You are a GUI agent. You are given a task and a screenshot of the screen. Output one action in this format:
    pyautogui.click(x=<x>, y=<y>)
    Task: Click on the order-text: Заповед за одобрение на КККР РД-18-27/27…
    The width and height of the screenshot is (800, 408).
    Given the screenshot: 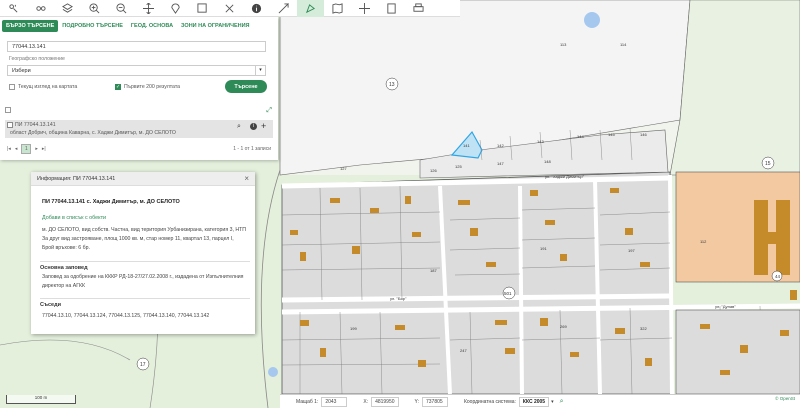 What is the action you would take?
    pyautogui.click(x=143, y=281)
    